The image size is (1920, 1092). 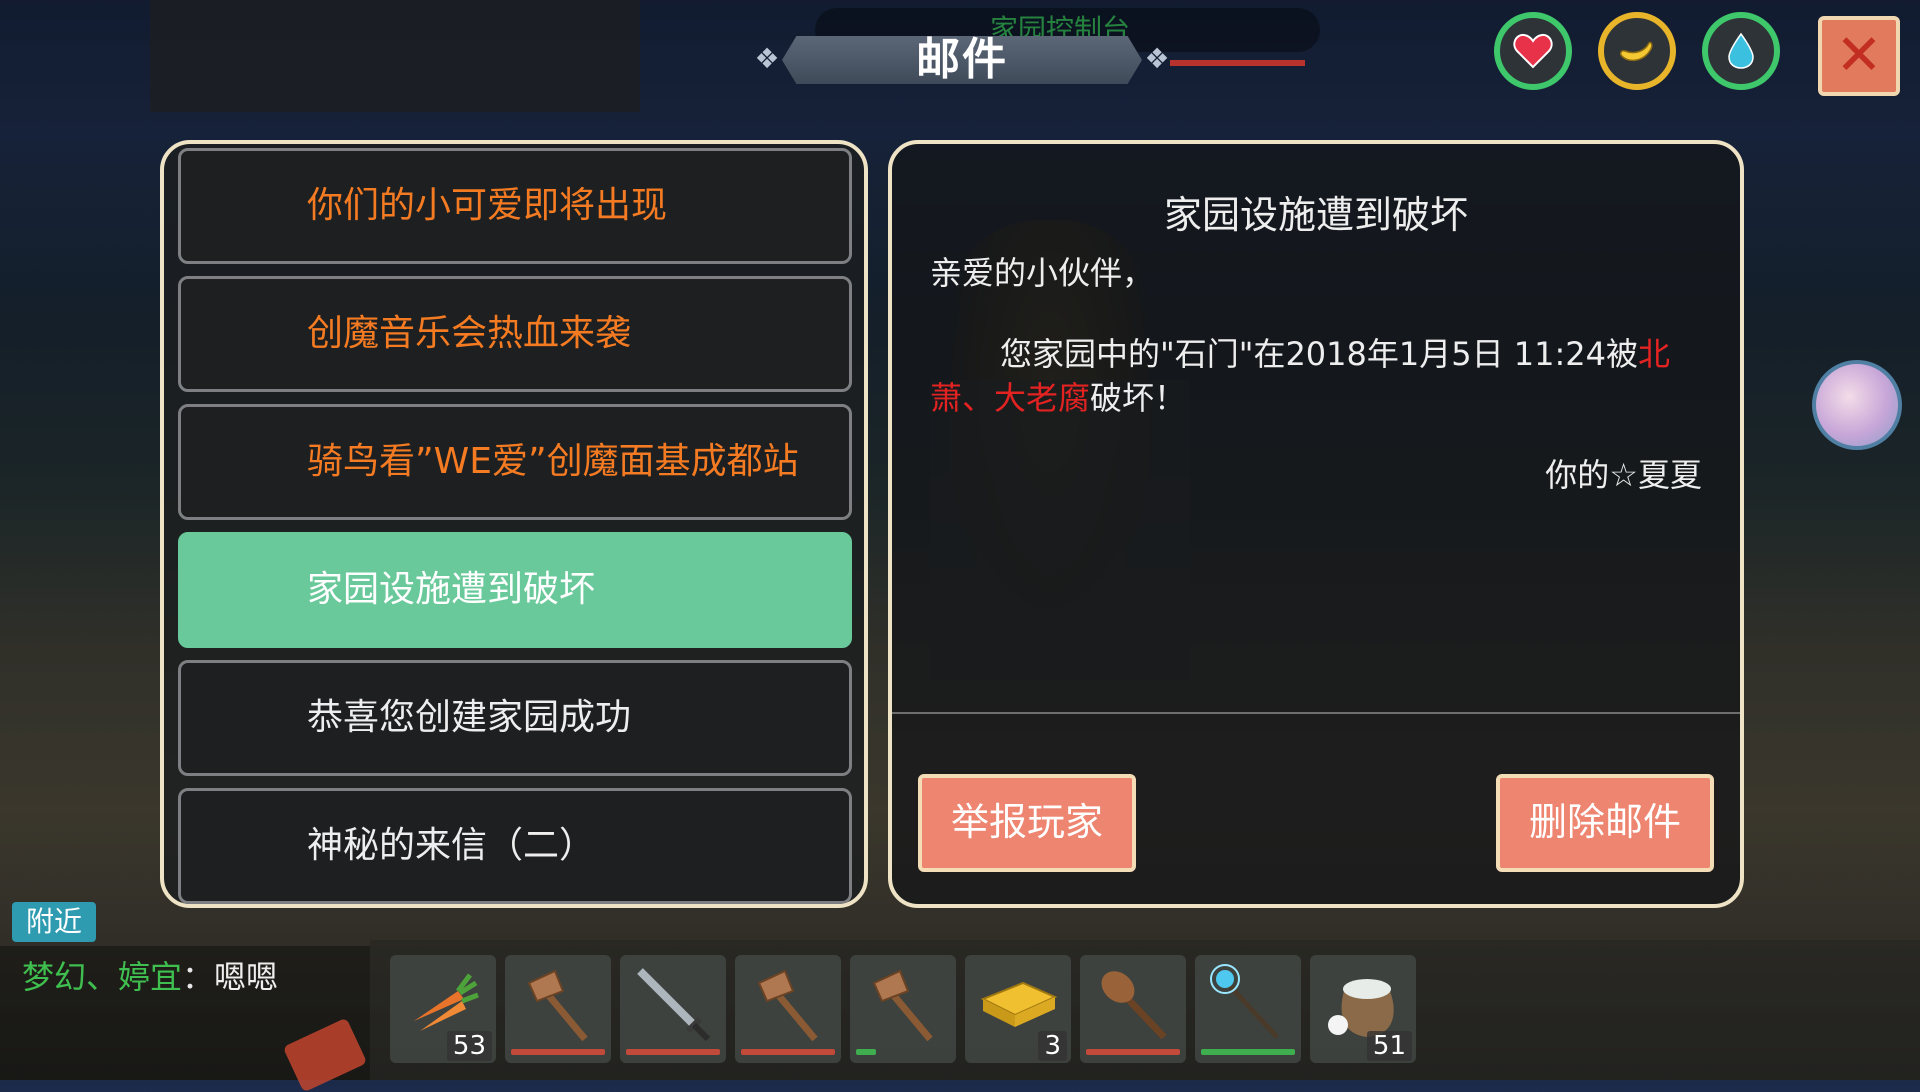 I want to click on mail-subject: 神秘的来信（二）, so click(x=451, y=845).